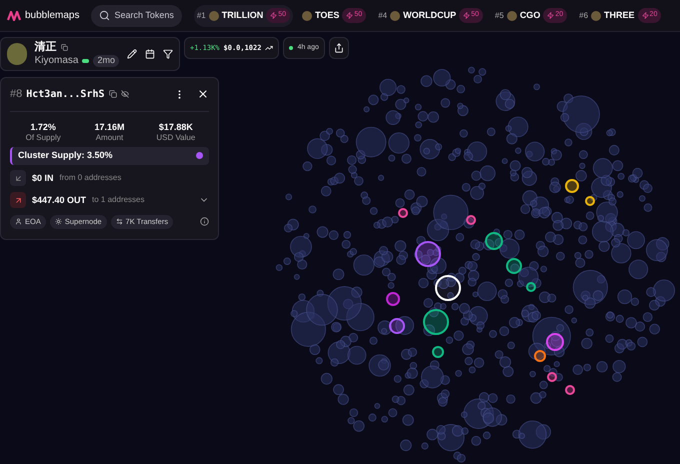 This screenshot has height=464, width=680. I want to click on token-avatar, so click(17, 54).